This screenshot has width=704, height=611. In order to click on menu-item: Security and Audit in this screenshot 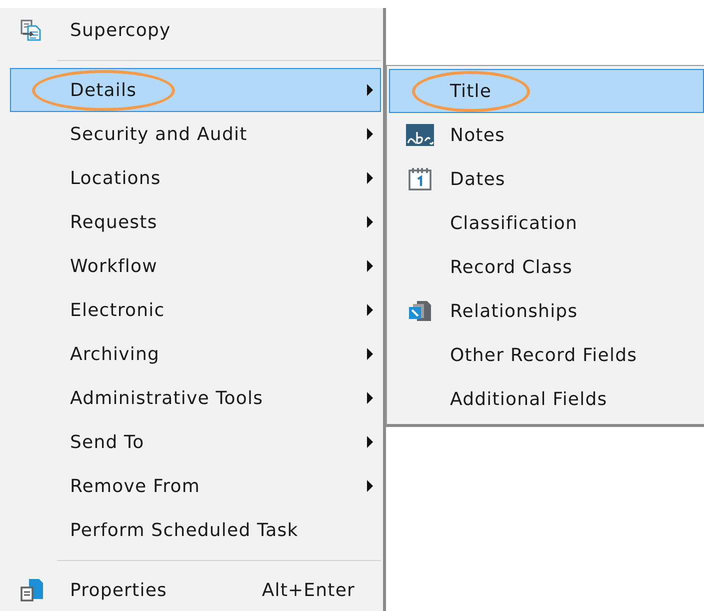, I will do `click(195, 134)`.